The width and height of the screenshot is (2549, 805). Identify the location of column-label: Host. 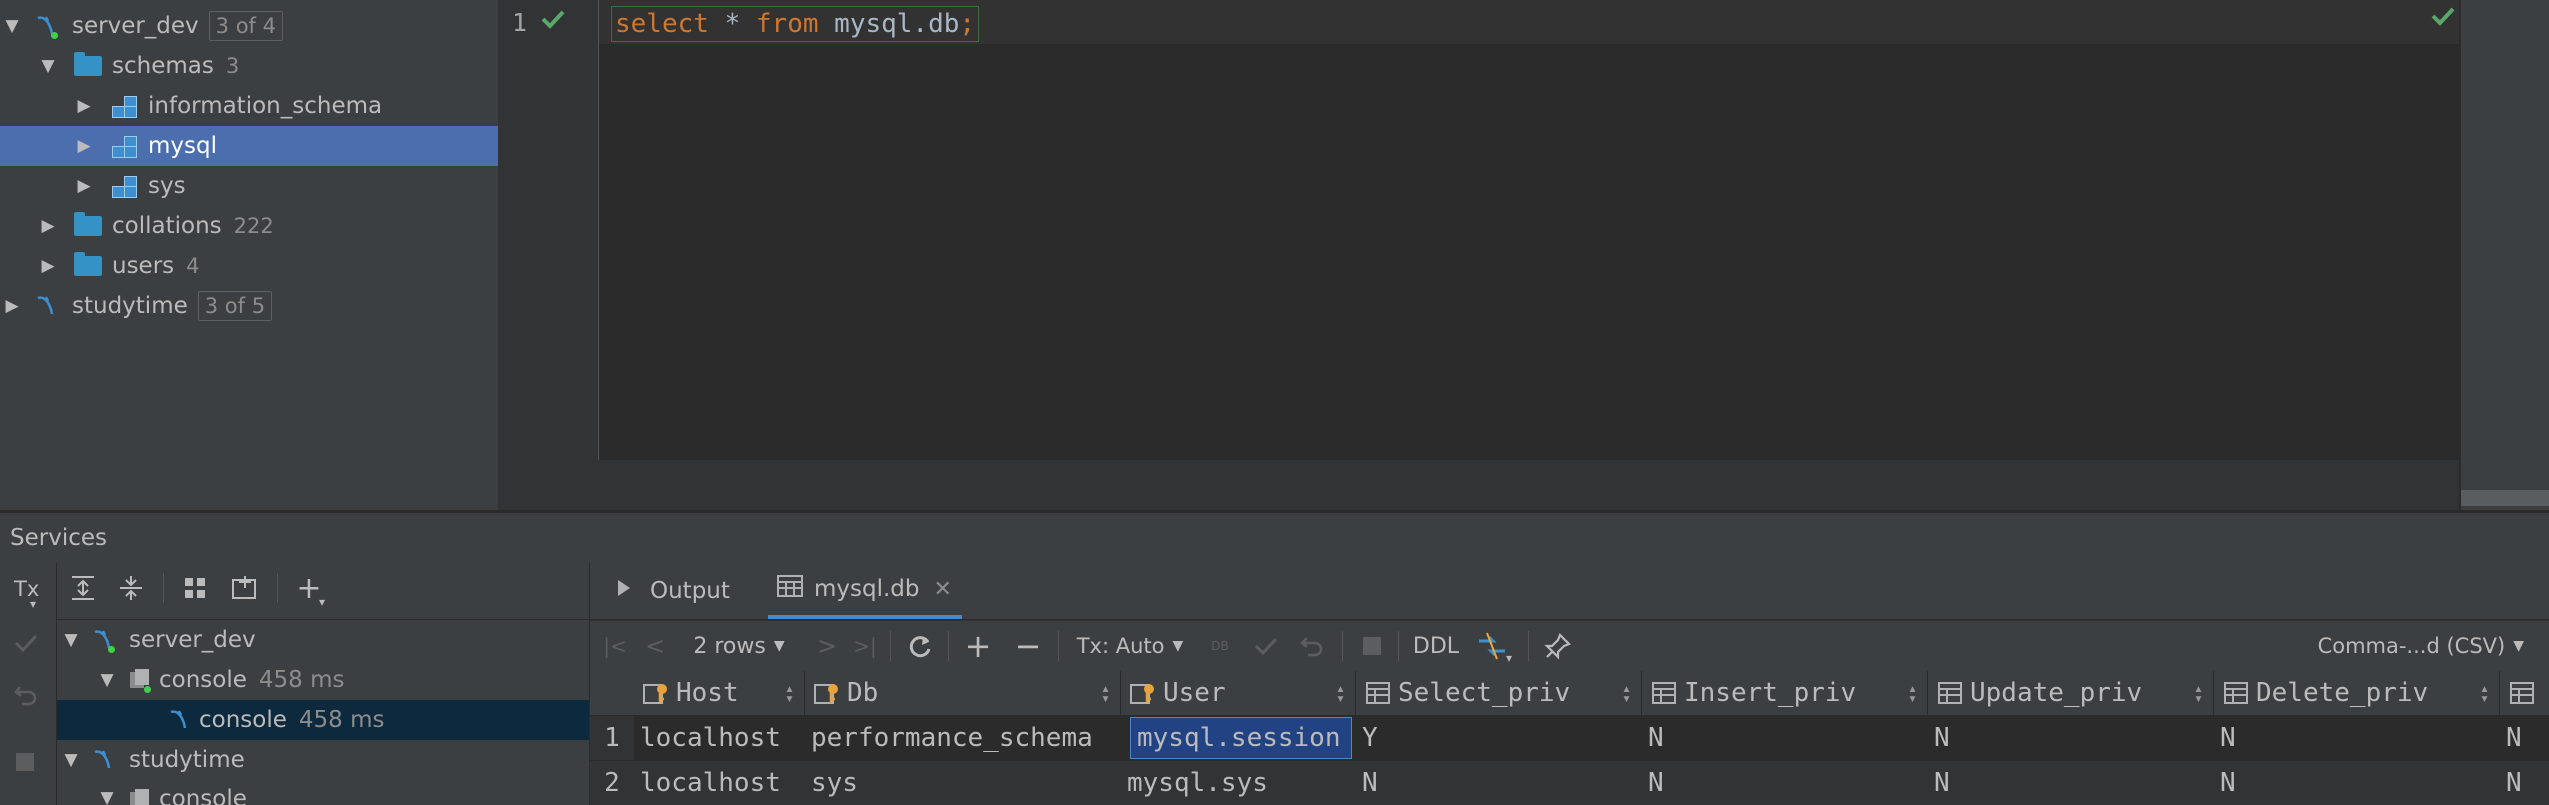
(707, 693).